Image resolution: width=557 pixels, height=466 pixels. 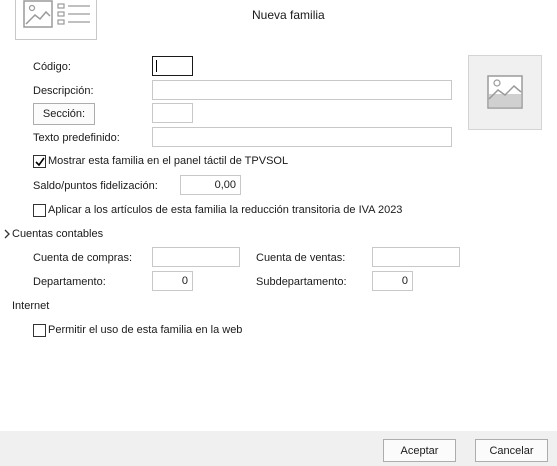 I want to click on internet-section-label: Internet, so click(x=31, y=306).